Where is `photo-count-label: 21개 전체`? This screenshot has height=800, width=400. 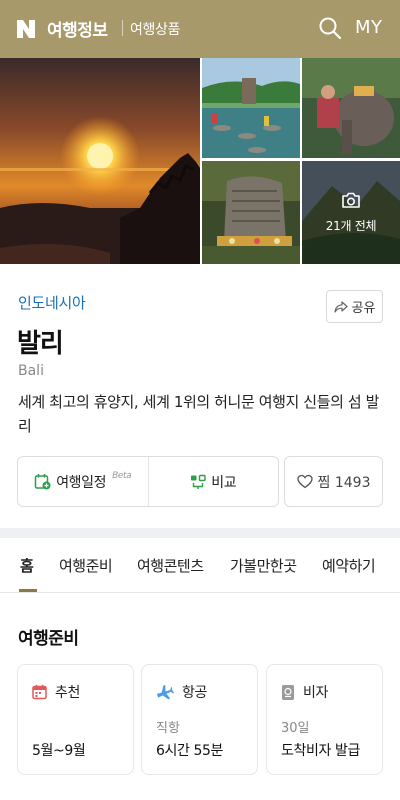 photo-count-label: 21개 전체 is located at coordinates (351, 226).